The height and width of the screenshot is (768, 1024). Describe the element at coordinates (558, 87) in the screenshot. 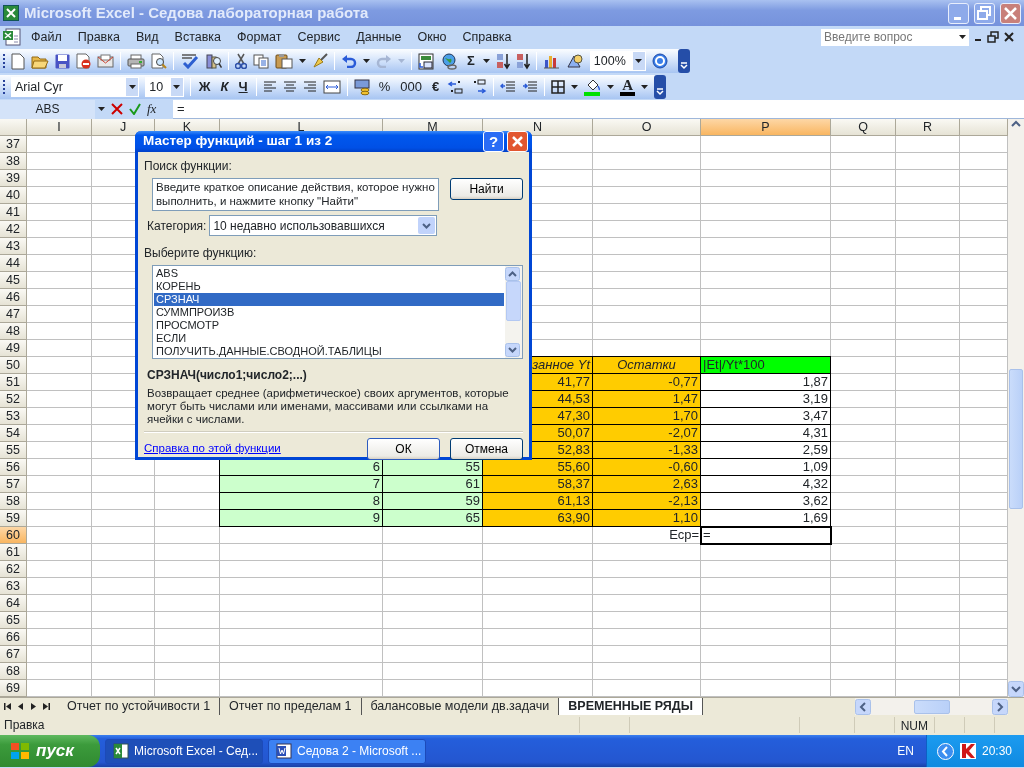

I see `borders-icon` at that location.